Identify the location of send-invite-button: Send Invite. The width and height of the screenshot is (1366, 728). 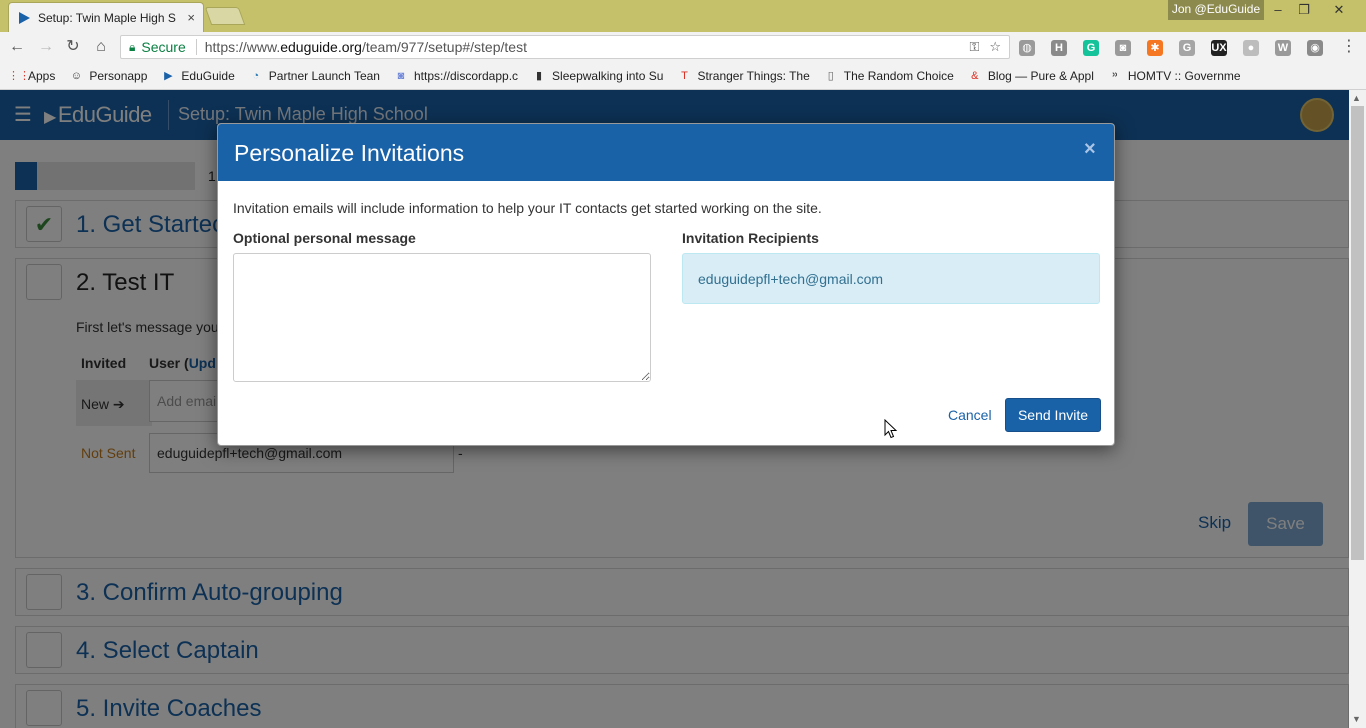
(1053, 415).